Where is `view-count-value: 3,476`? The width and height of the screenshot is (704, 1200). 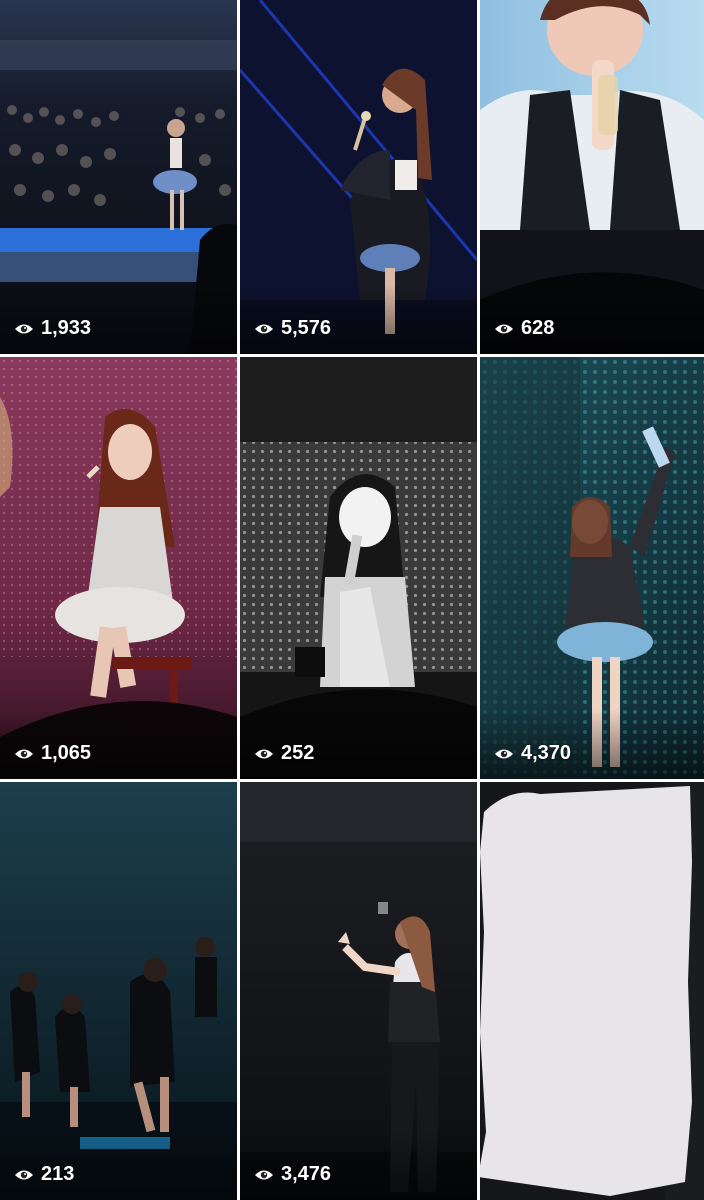 view-count-value: 3,476 is located at coordinates (306, 1174).